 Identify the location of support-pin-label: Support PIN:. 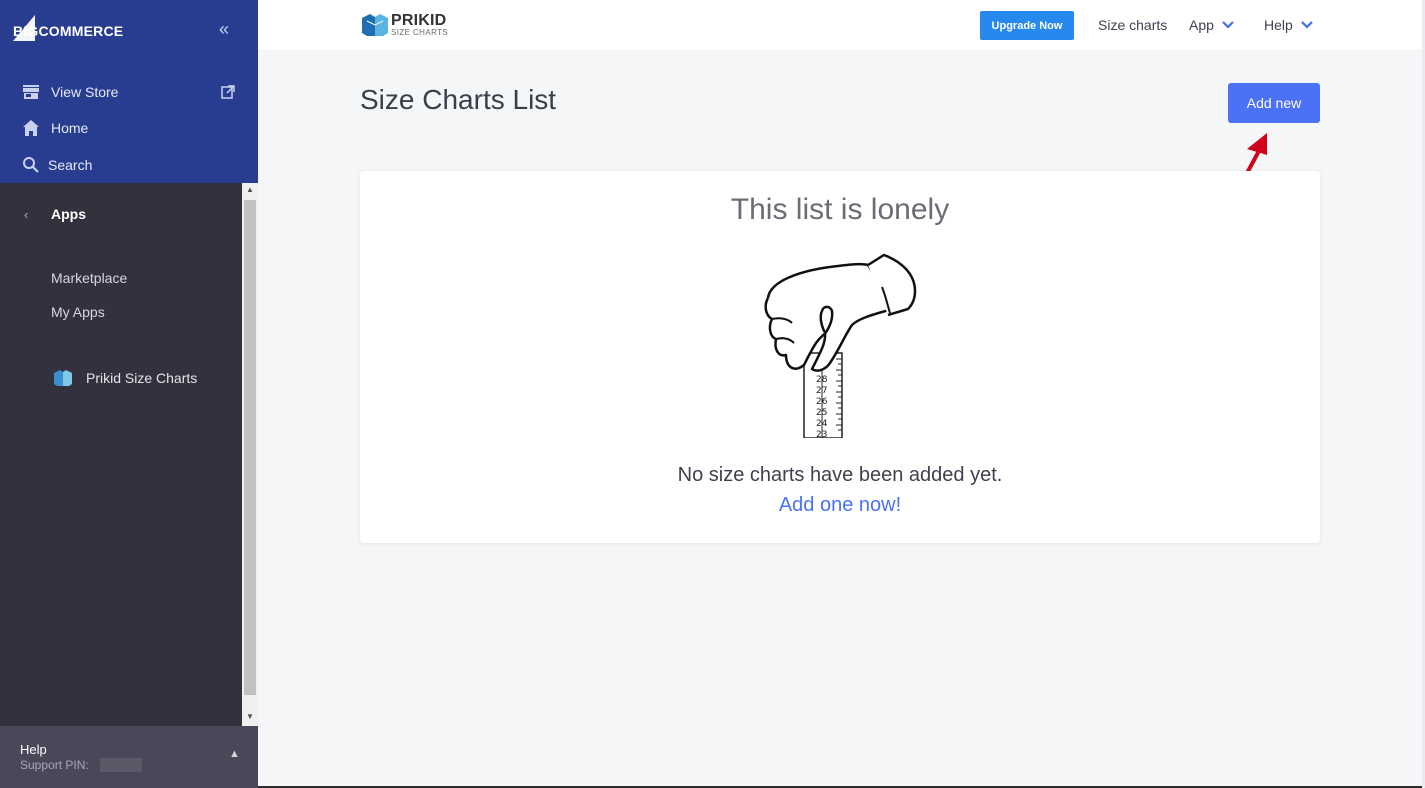
(54, 765).